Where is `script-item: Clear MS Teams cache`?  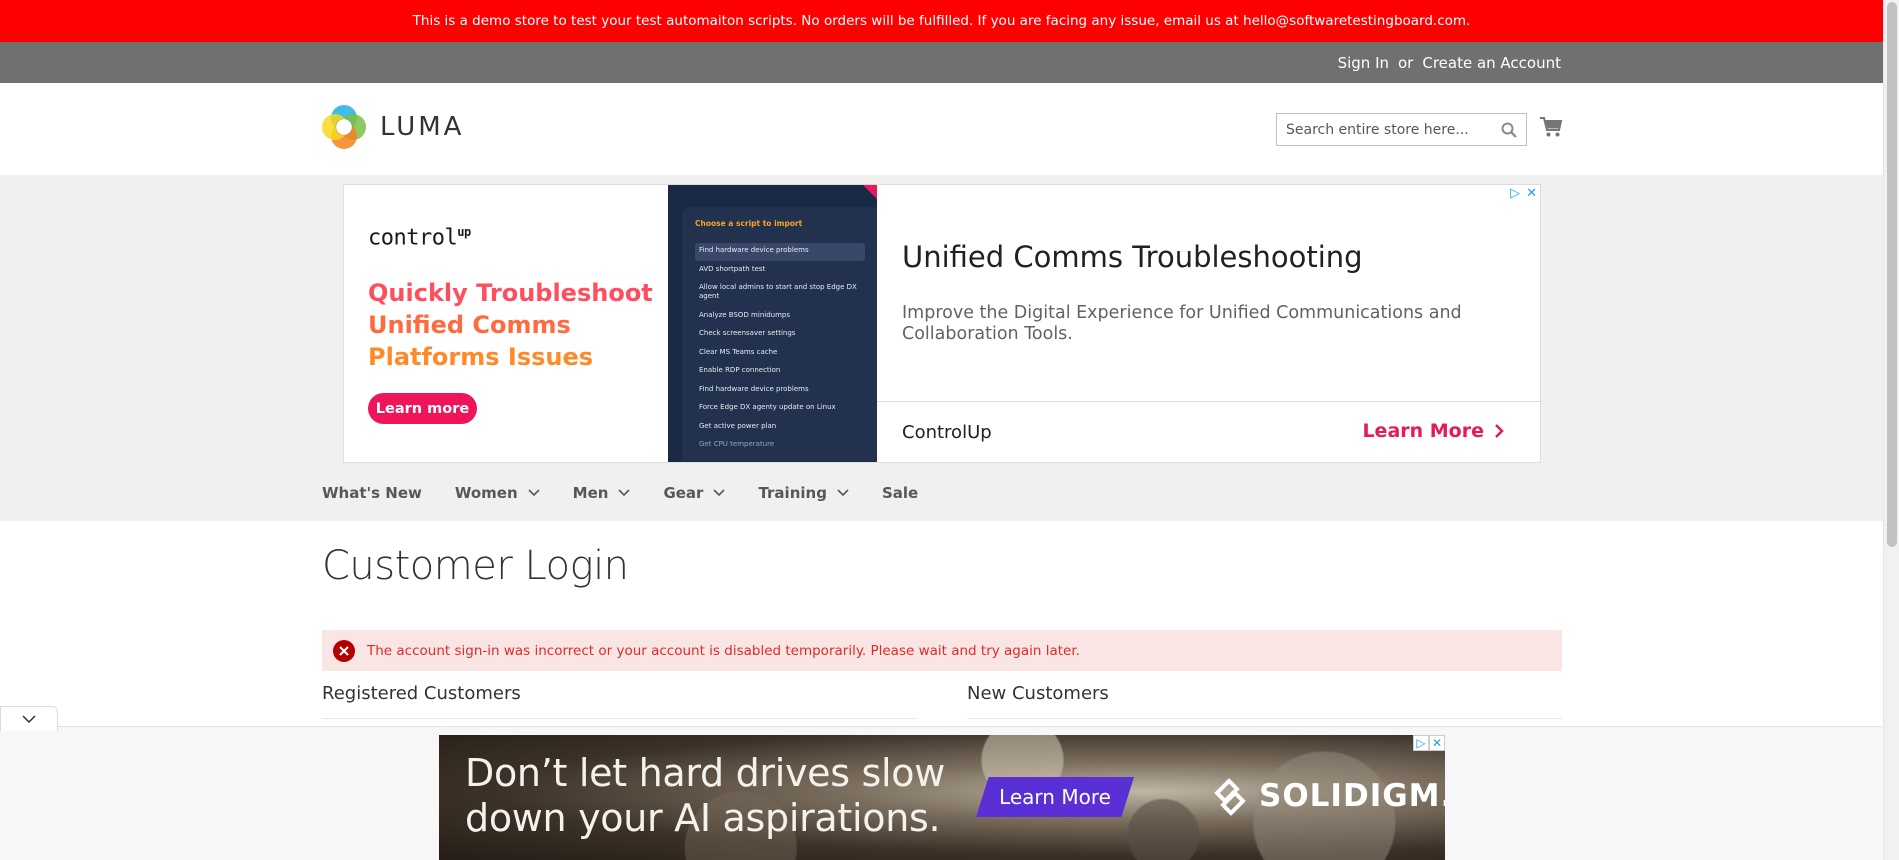
script-item: Clear MS Teams cache is located at coordinates (738, 351).